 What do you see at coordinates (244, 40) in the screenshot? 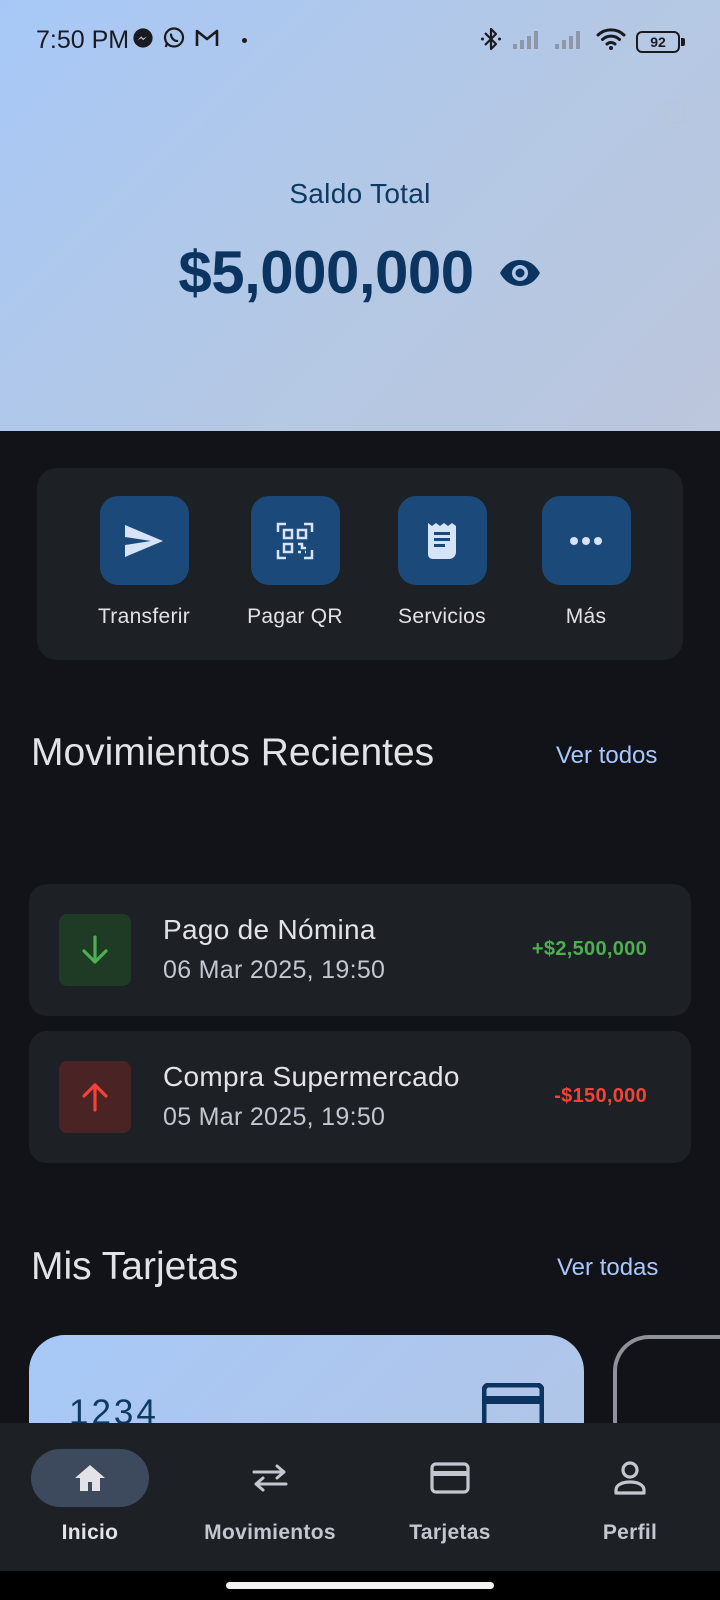
I see `status-dot` at bounding box center [244, 40].